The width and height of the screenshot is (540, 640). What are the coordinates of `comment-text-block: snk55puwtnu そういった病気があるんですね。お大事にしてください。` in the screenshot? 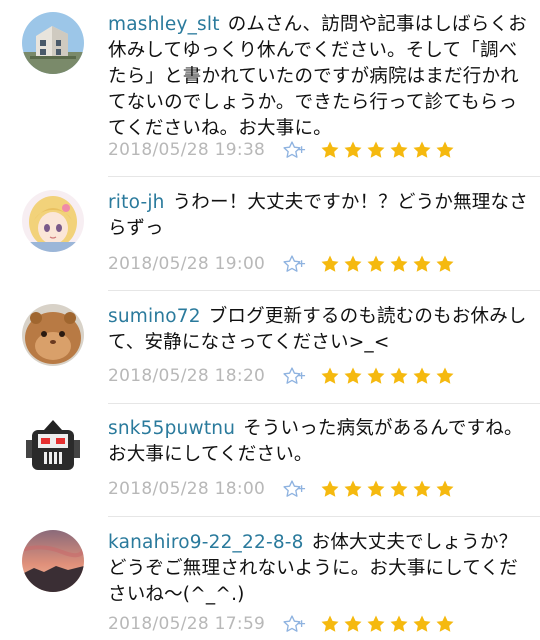 It's located at (318, 442).